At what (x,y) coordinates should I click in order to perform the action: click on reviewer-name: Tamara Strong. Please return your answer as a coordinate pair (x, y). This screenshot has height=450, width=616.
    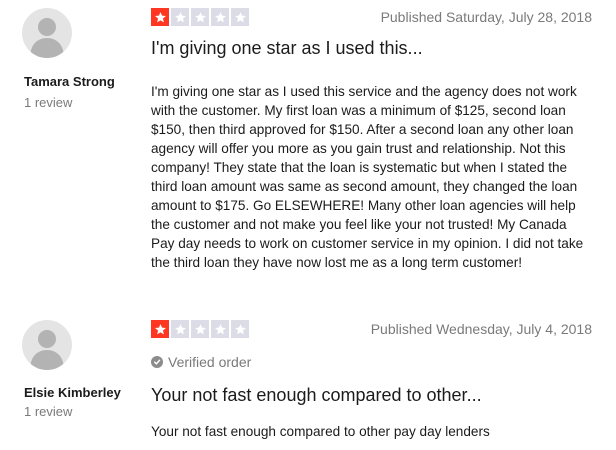
    Looking at the image, I should click on (69, 81).